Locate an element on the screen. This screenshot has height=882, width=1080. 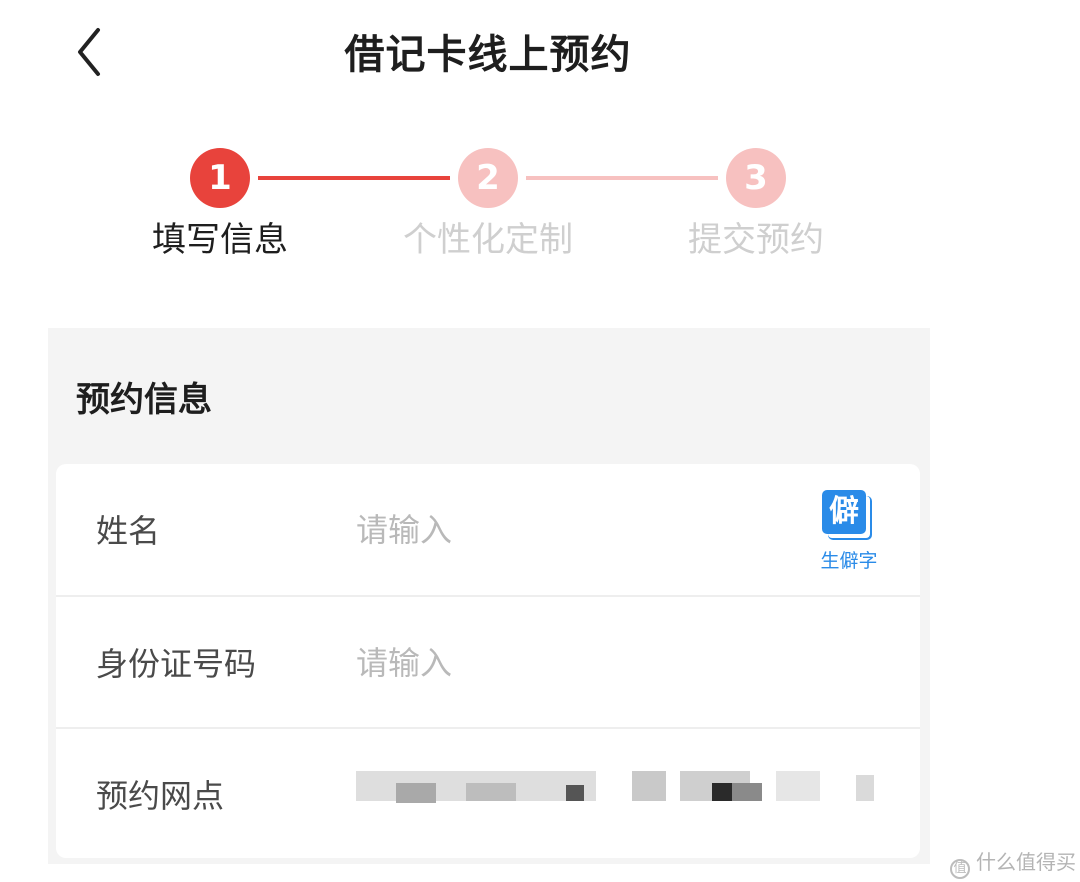
step-1-label: 填写信息 is located at coordinates (220, 240).